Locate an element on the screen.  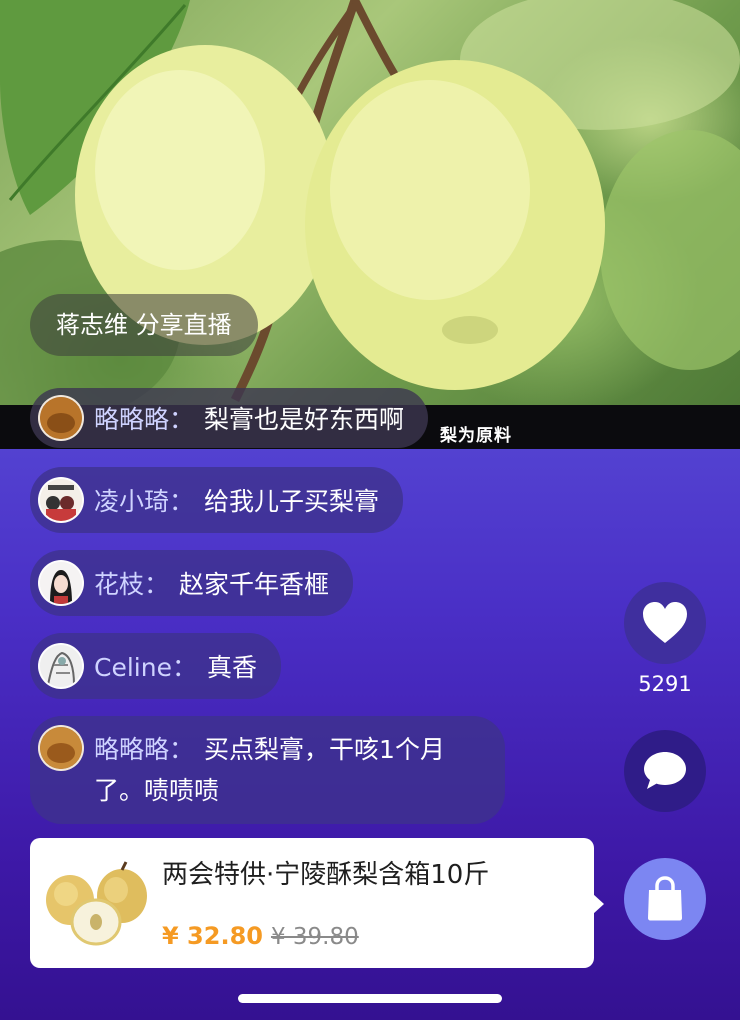
product-image is located at coordinates (96, 903).